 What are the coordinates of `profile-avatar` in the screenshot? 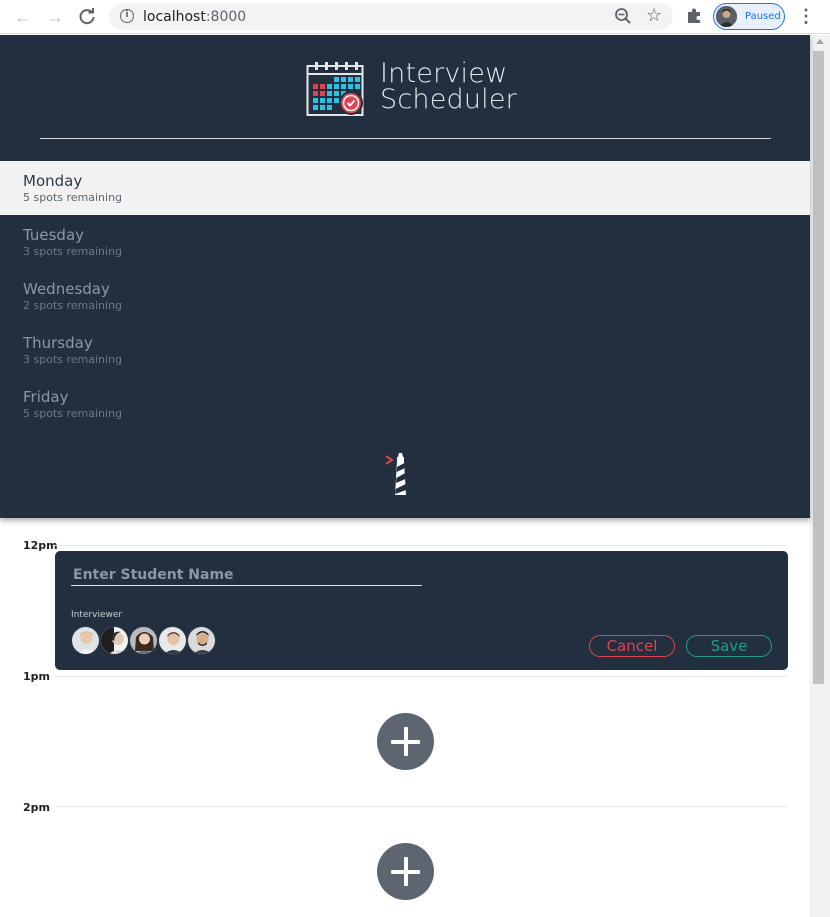 It's located at (726, 16).